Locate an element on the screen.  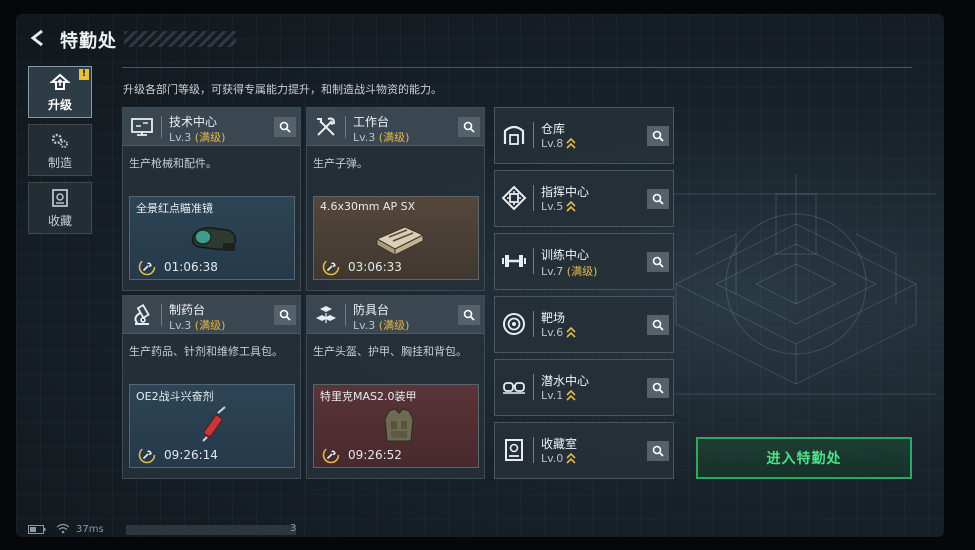
production-slot: OE2战斗兴奋剂 09:26:14 is located at coordinates (212, 426).